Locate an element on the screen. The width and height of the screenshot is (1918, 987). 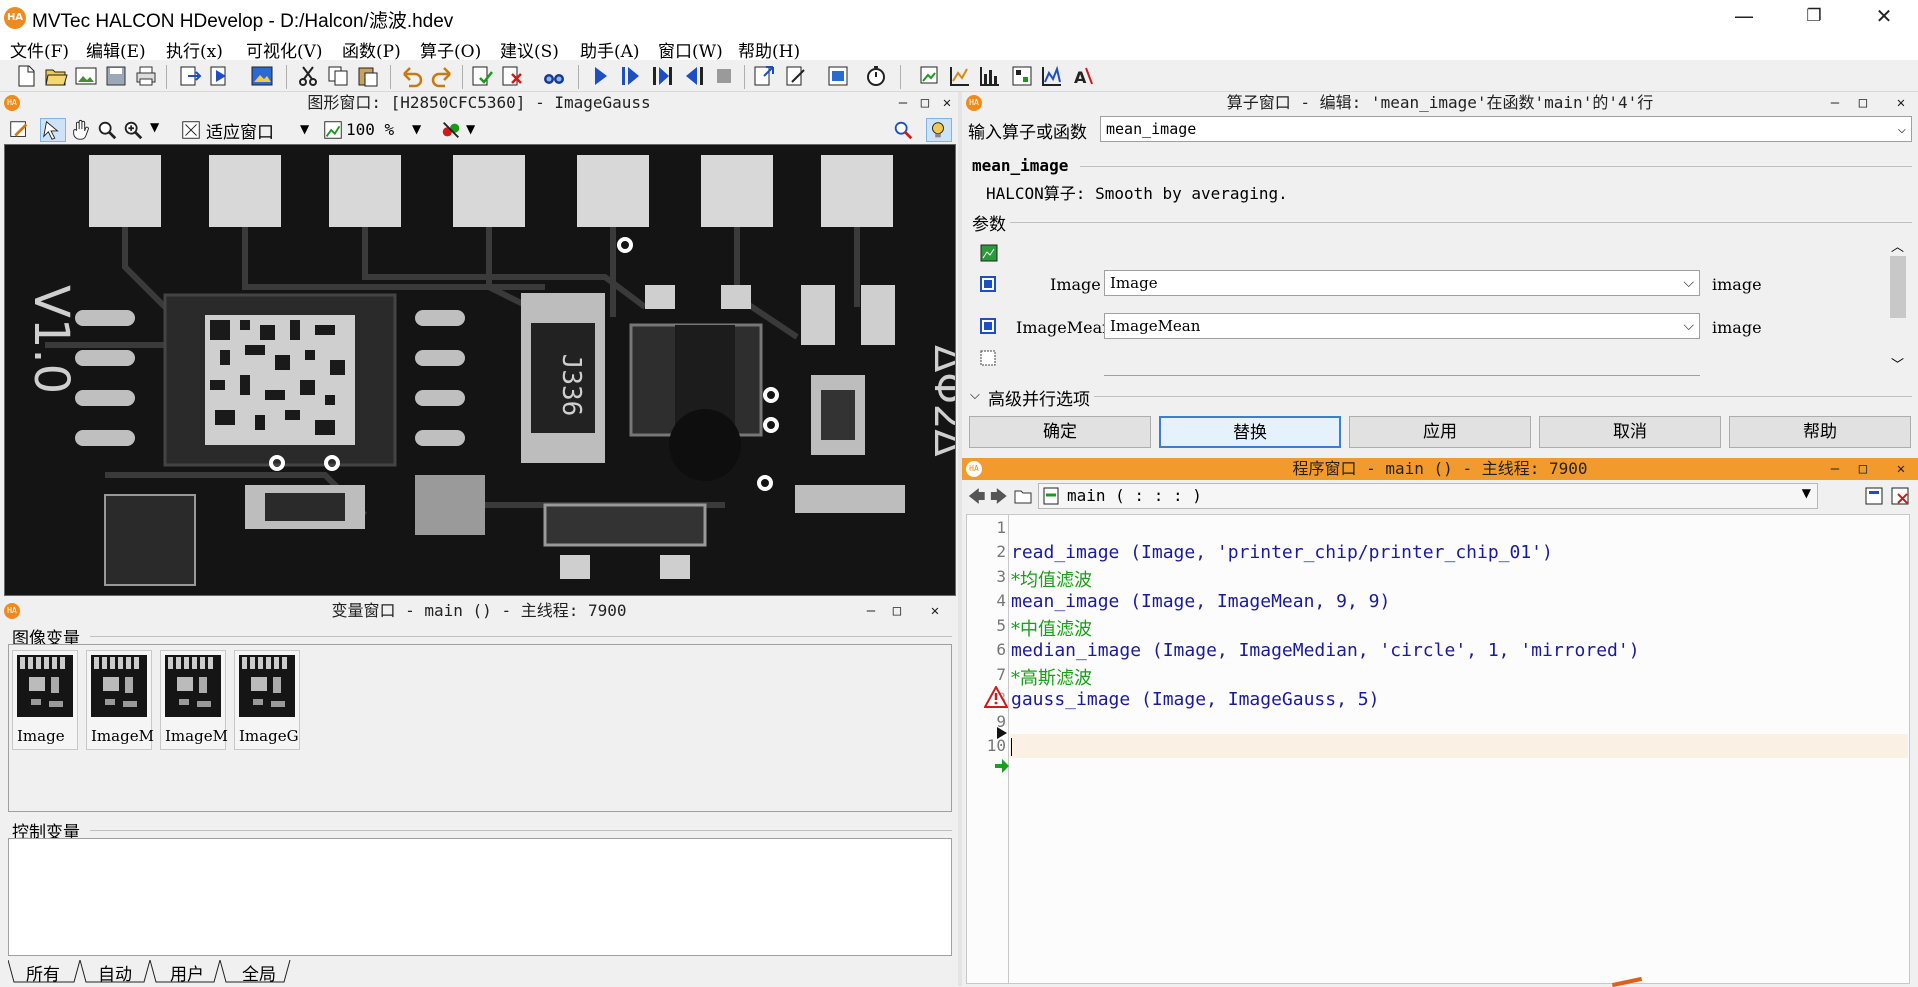
run-icon is located at coordinates (600, 76).